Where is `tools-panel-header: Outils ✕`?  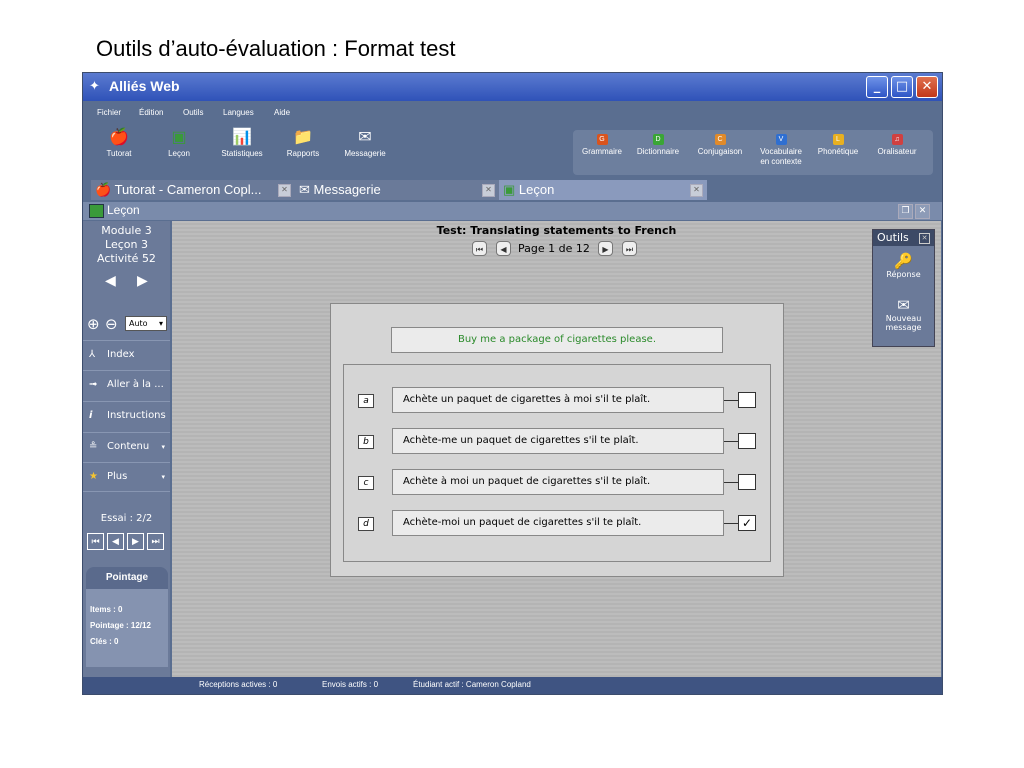
tools-panel-header: Outils ✕ is located at coordinates (903, 238).